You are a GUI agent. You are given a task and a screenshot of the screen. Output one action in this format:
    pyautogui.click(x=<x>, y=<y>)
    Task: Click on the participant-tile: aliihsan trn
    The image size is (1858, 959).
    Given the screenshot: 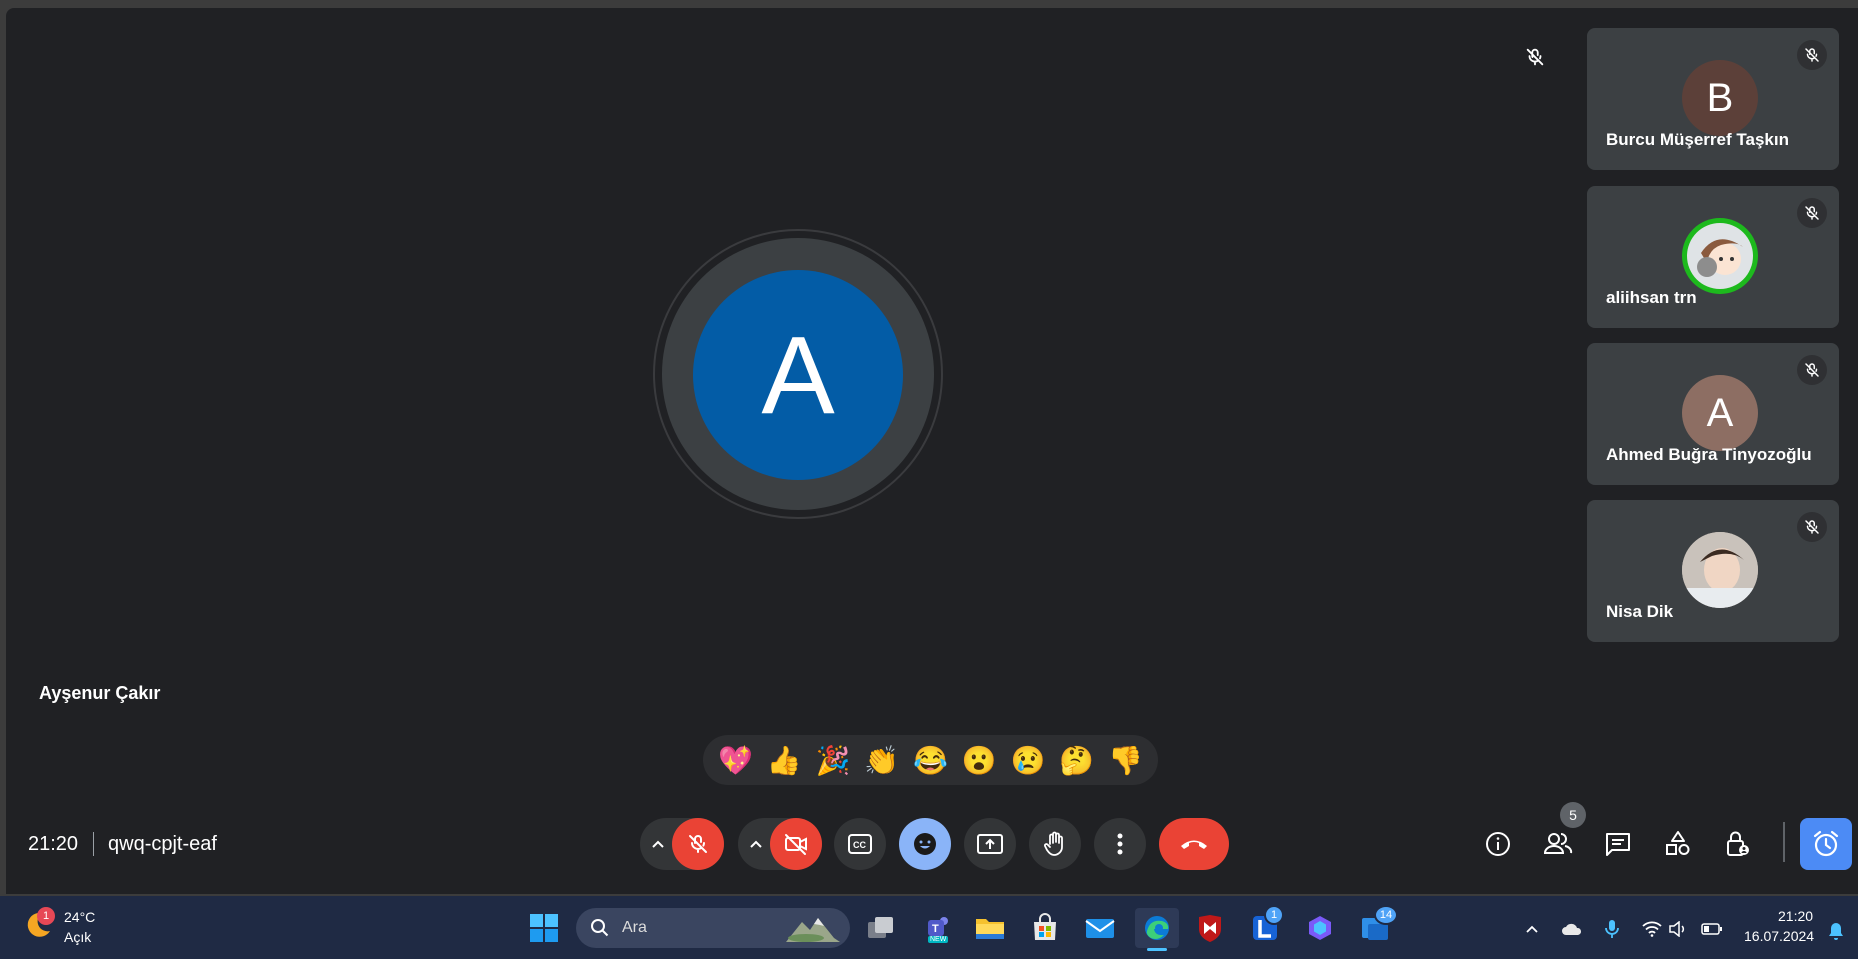 What is the action you would take?
    pyautogui.click(x=1713, y=257)
    